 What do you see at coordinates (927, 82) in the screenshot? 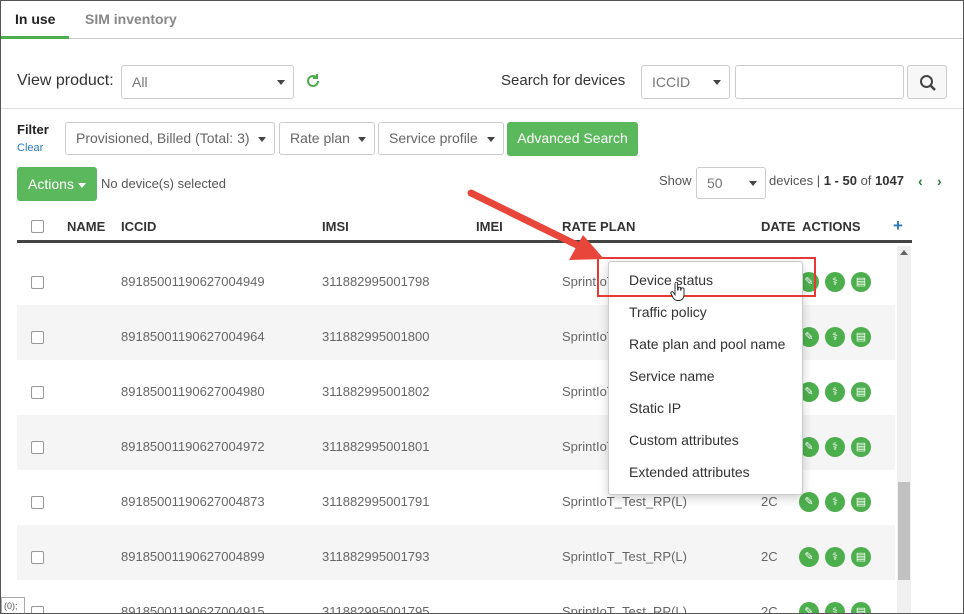
I see `search-button` at bounding box center [927, 82].